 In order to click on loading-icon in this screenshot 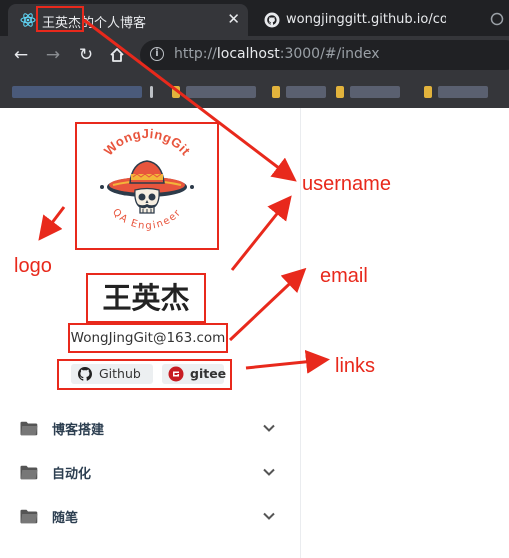, I will do `click(497, 19)`.